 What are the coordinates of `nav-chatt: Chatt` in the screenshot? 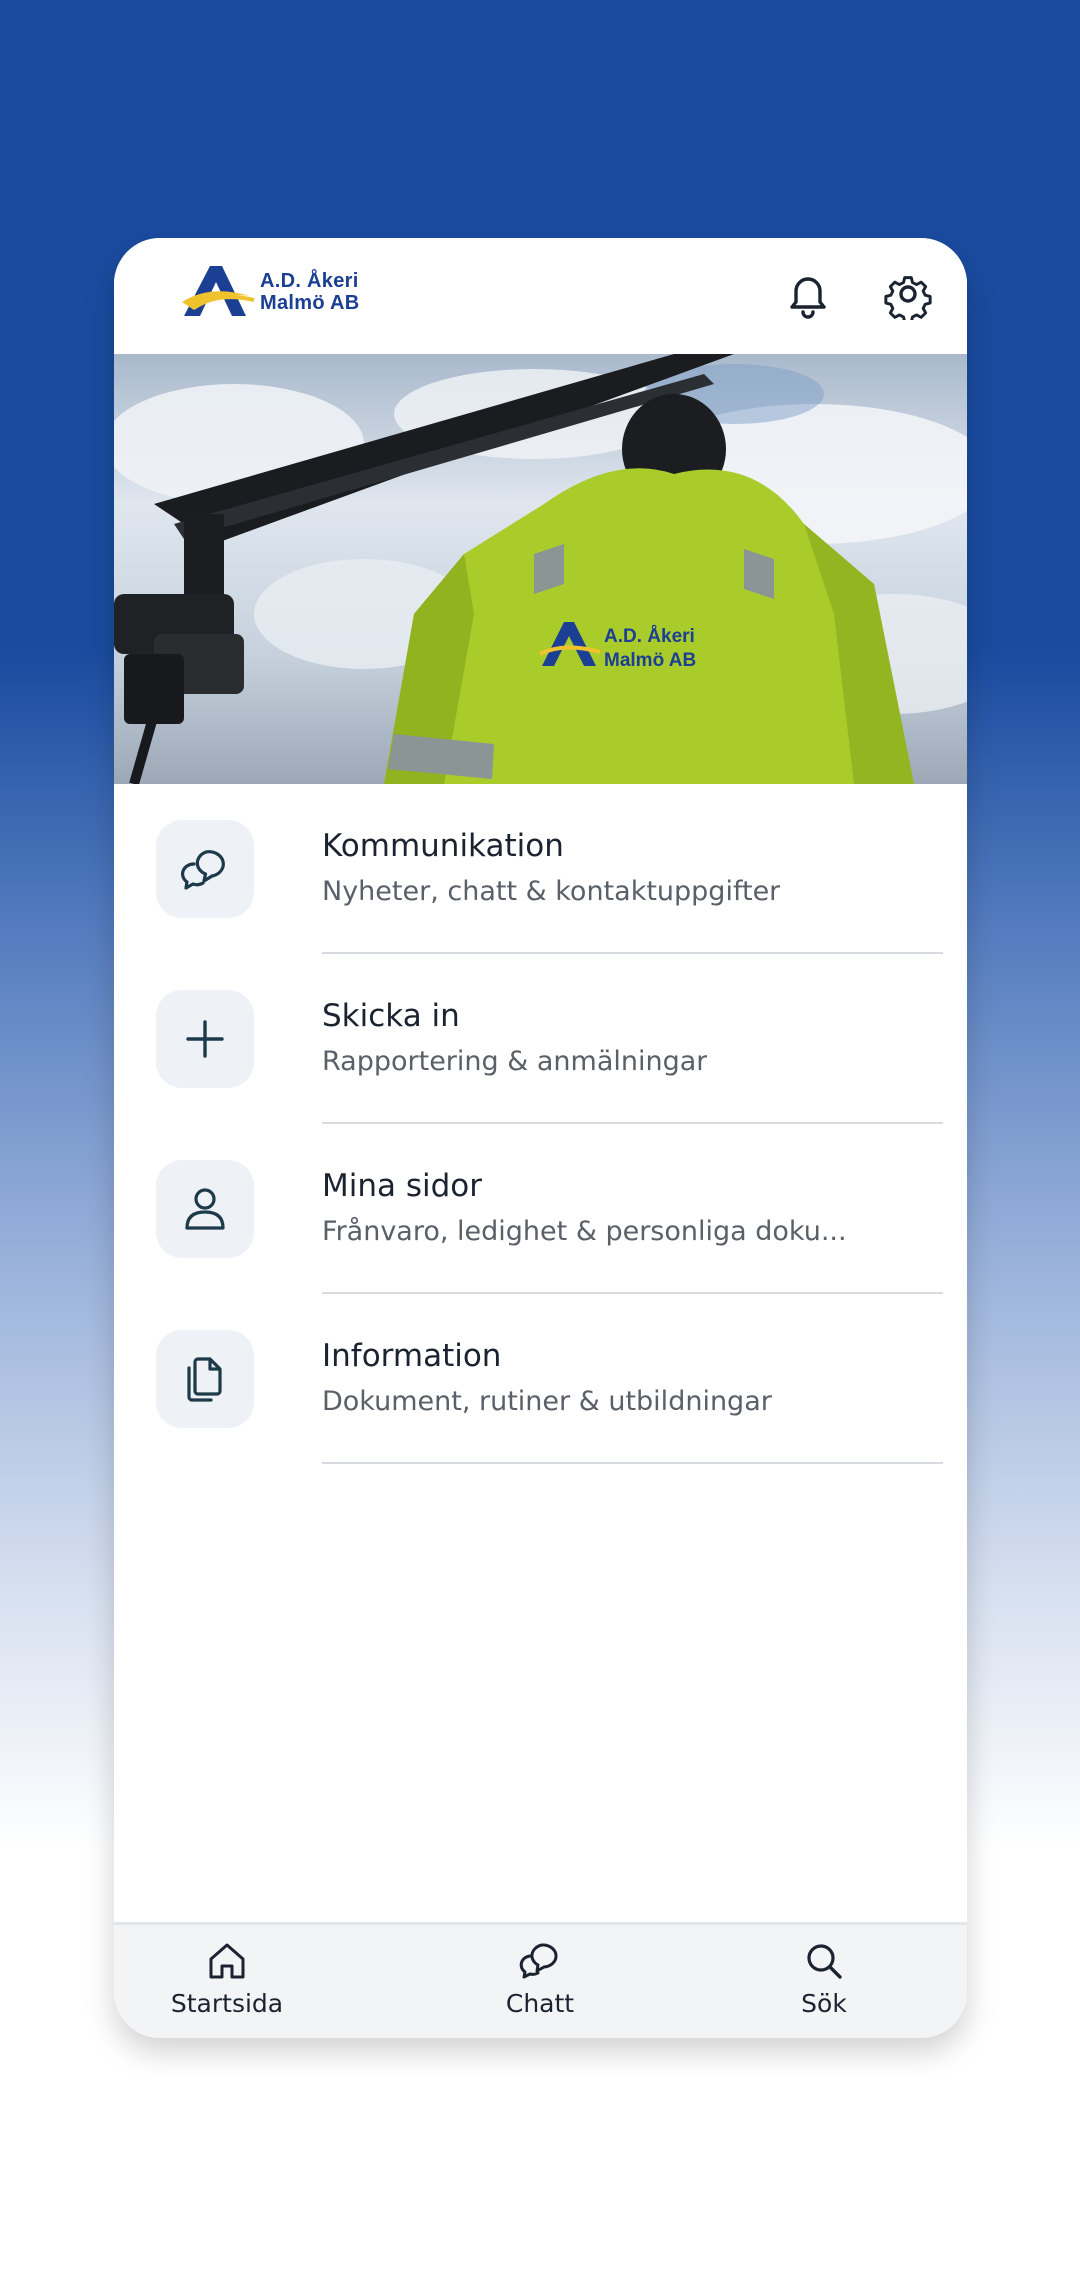 It's located at (540, 1984).